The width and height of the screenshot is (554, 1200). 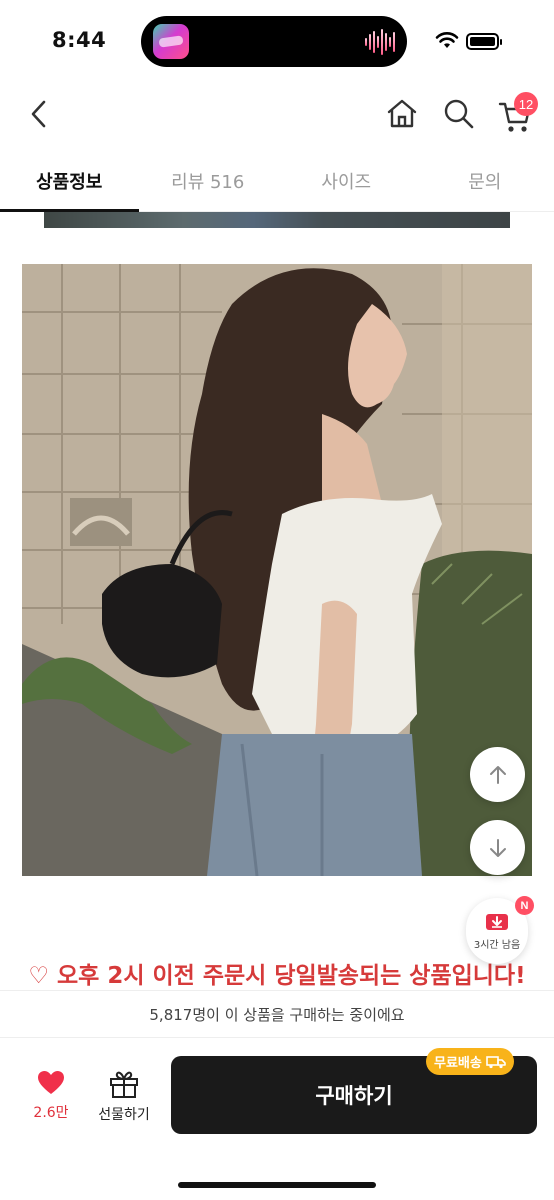 What do you see at coordinates (277, 220) in the screenshot?
I see `previous-product-image` at bounding box center [277, 220].